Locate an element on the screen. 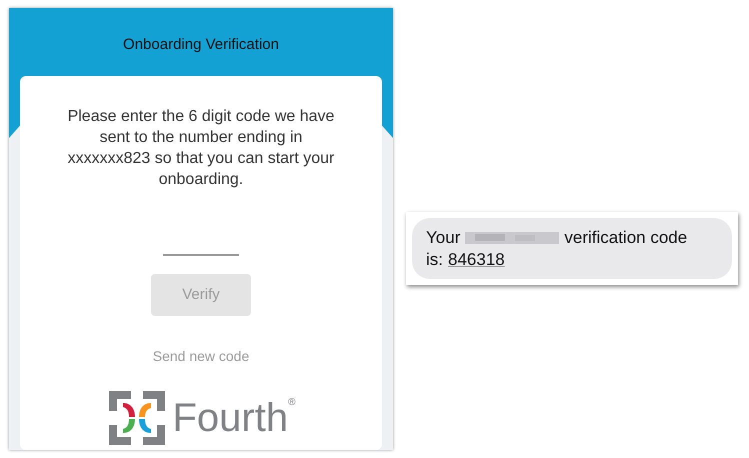  redaction-blur-icon is located at coordinates (512, 238).